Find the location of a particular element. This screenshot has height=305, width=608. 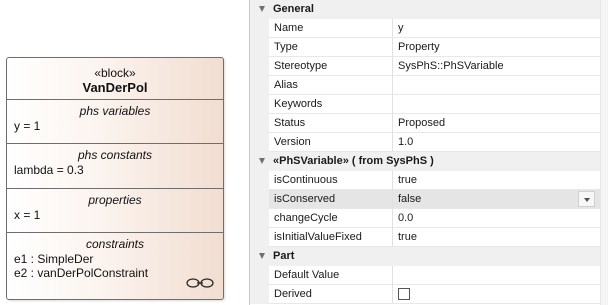

block-name: VanDerPol is located at coordinates (115, 87).